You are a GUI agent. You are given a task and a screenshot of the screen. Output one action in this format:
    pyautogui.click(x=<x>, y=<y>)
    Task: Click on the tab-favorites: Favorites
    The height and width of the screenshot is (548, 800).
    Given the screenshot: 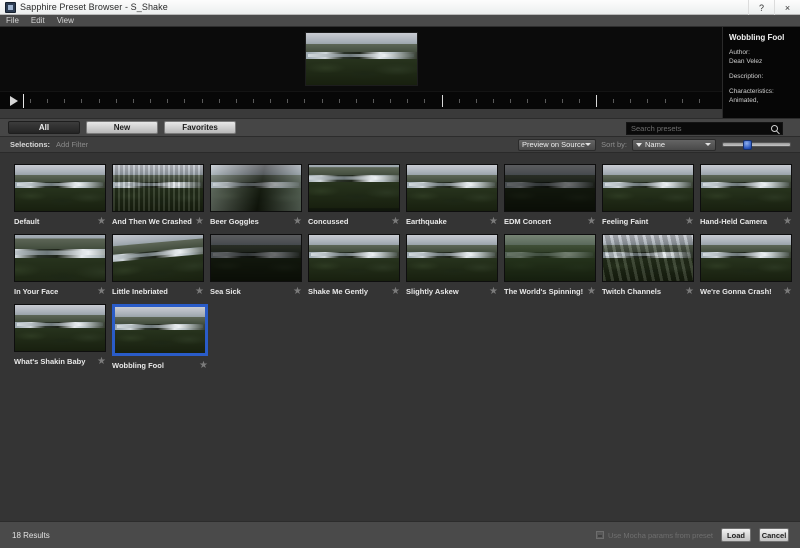 What is the action you would take?
    pyautogui.click(x=200, y=127)
    